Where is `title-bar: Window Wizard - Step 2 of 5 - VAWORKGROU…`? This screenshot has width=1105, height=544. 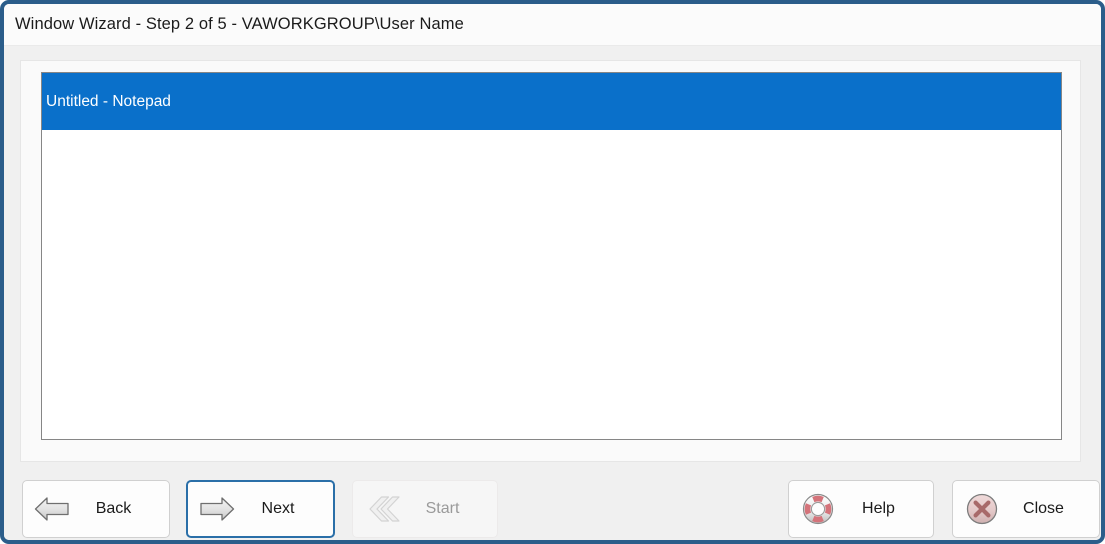
title-bar: Window Wizard - Step 2 of 5 - VAWORKGROU… is located at coordinates (552, 25).